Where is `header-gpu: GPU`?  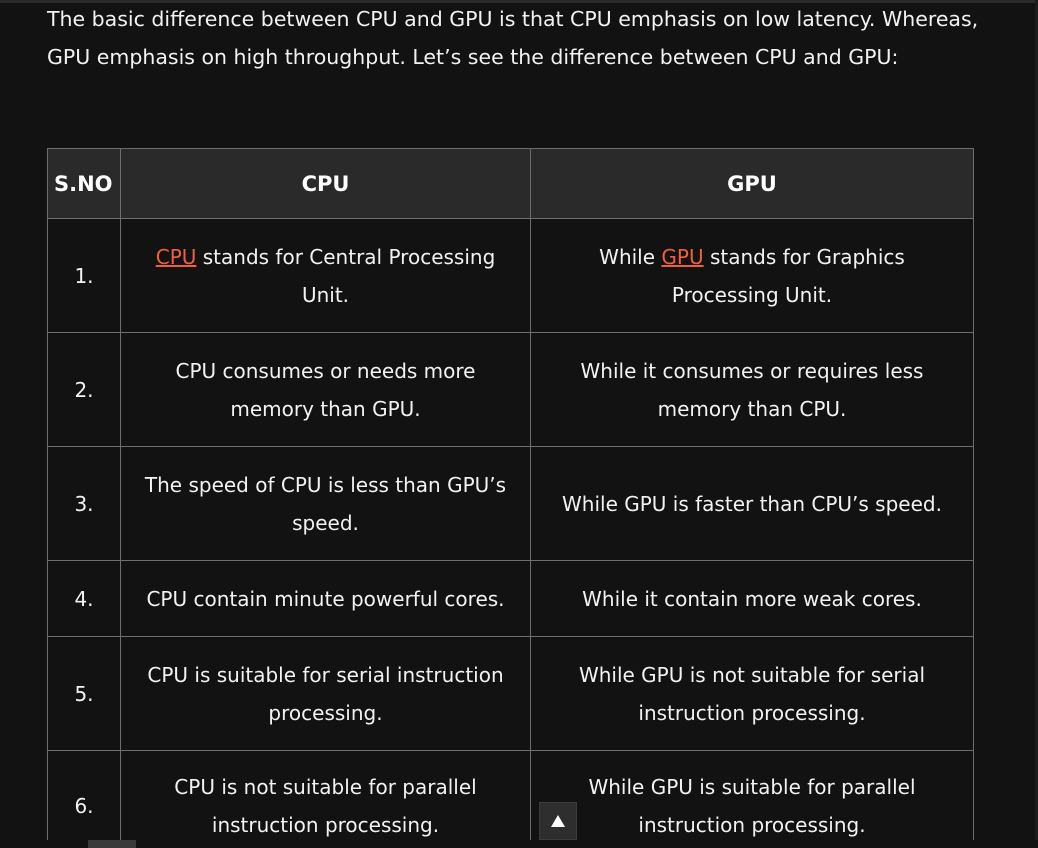
header-gpu: GPU is located at coordinates (752, 183).